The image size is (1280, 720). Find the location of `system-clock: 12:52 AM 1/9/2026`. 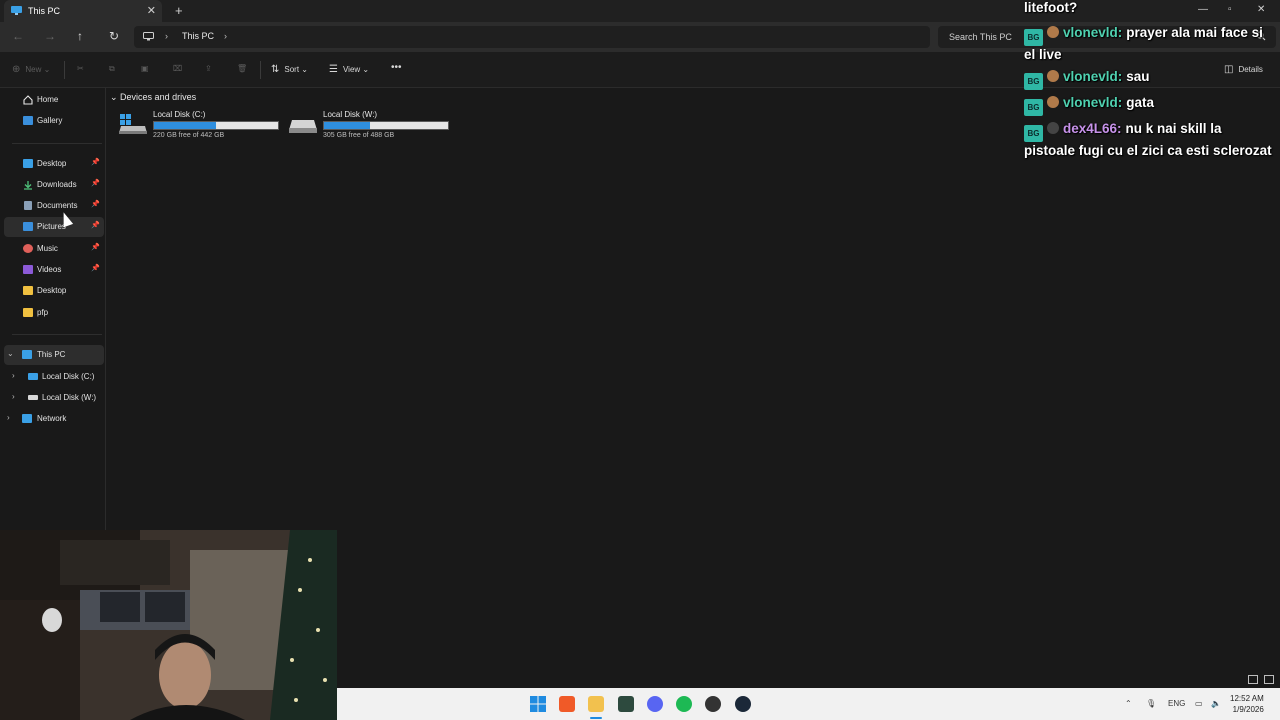

system-clock: 12:52 AM 1/9/2026 is located at coordinates (1247, 704).